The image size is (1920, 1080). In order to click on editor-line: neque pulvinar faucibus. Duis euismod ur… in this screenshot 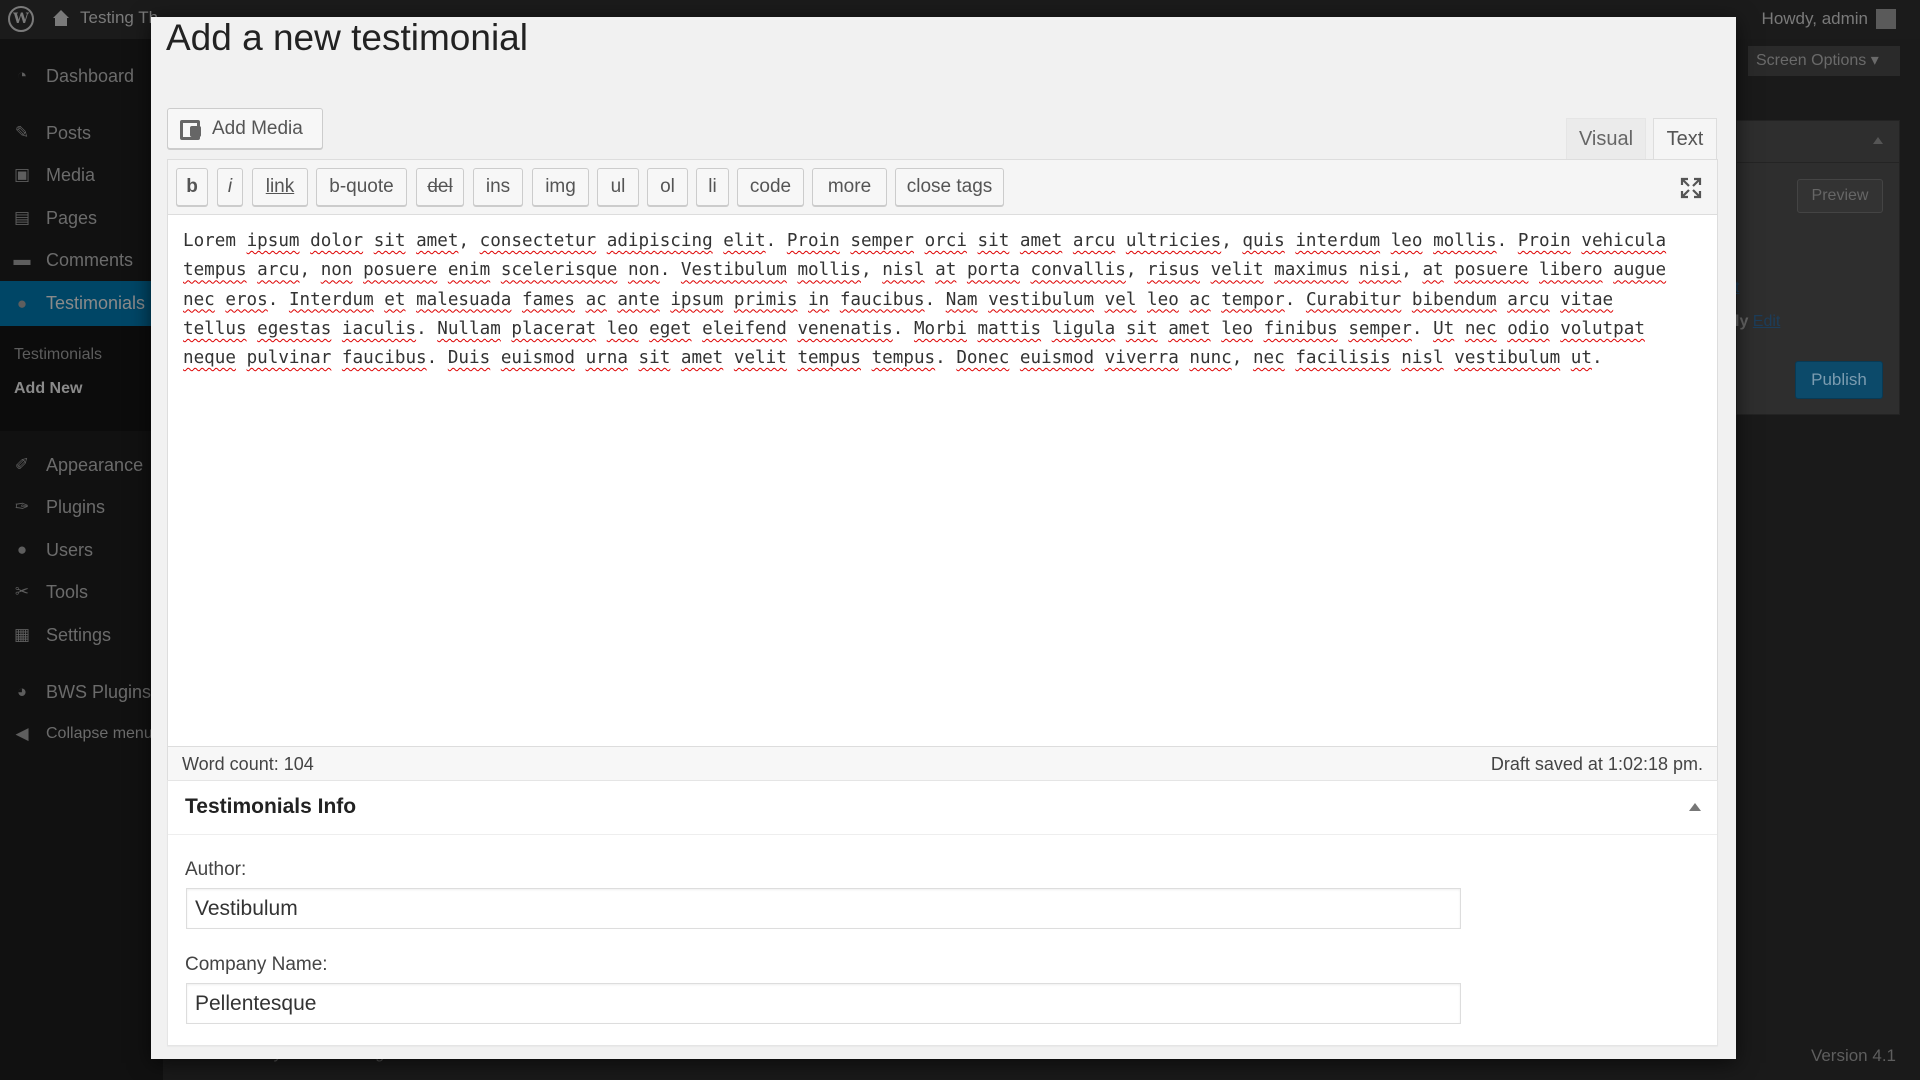, I will do `click(893, 358)`.